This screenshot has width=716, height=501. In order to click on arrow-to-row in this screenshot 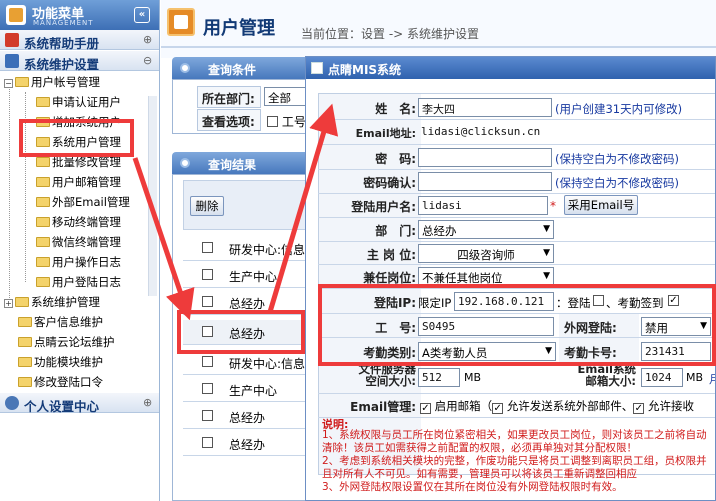, I will do `click(163, 239)`.